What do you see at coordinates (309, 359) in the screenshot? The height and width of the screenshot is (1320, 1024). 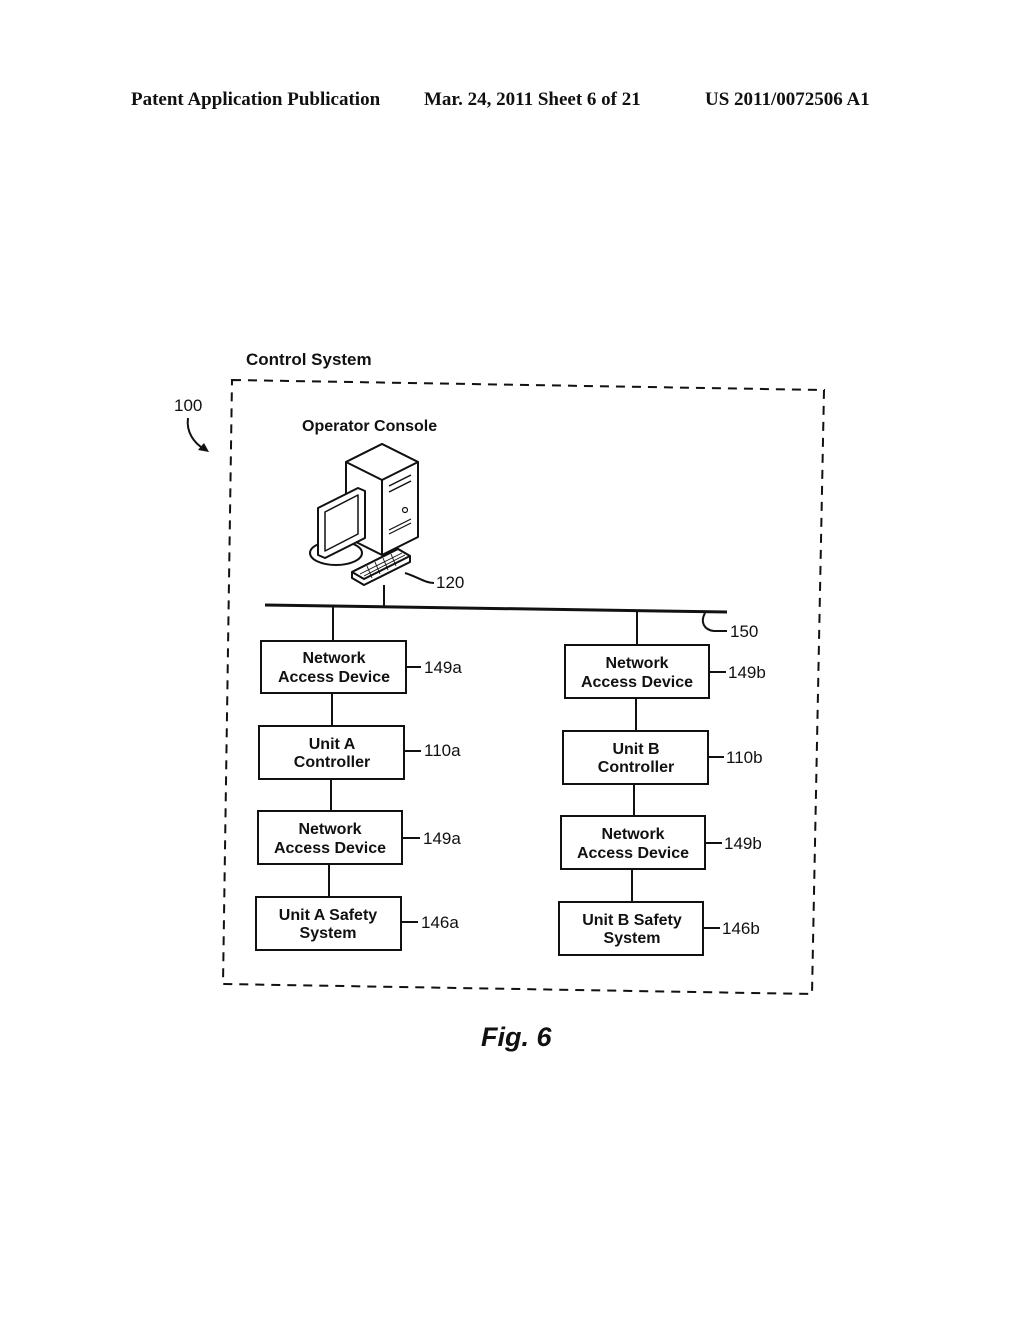 I see `control-system-label: Control System` at bounding box center [309, 359].